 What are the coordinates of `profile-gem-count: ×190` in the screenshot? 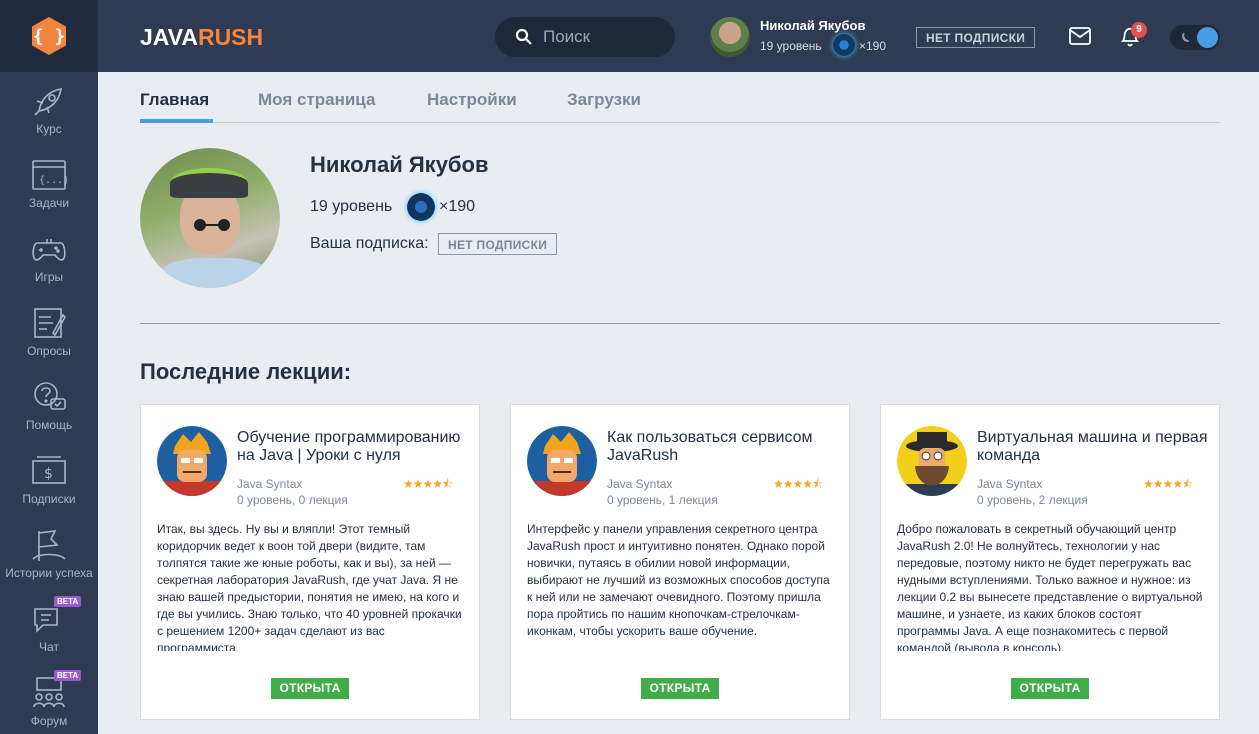 It's located at (457, 206).